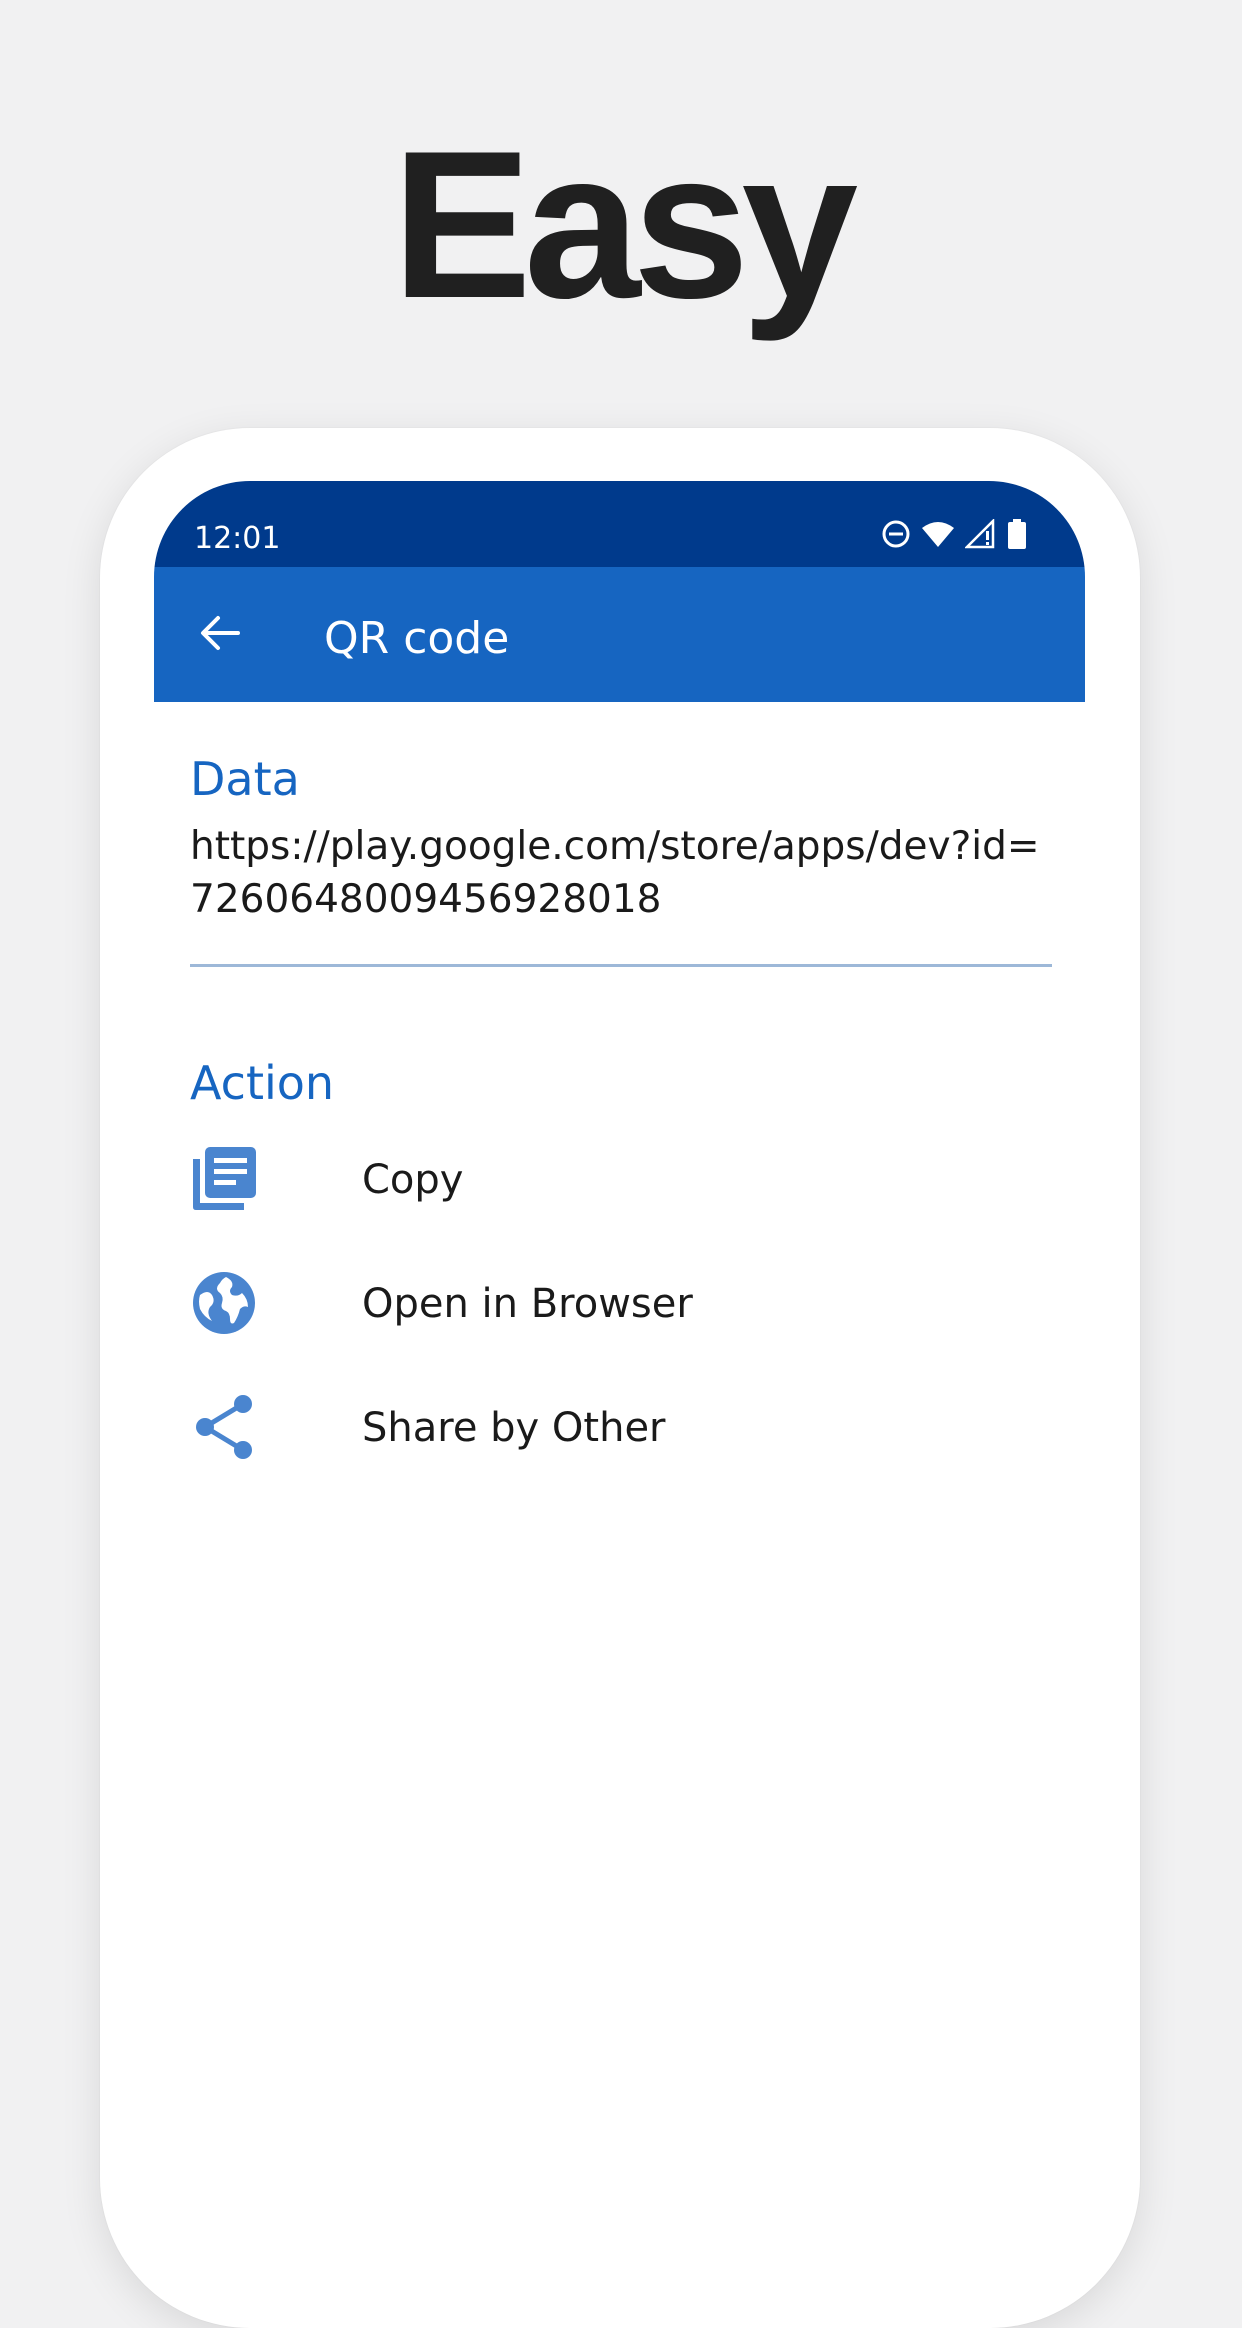 Image resolution: width=1242 pixels, height=2328 pixels. I want to click on action-label: Copy, so click(413, 1180).